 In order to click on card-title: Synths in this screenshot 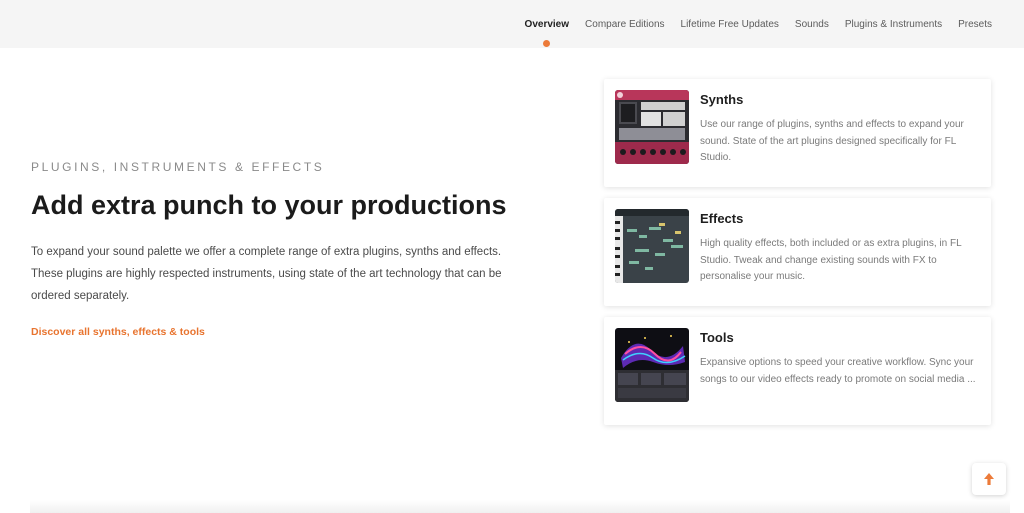, I will do `click(722, 99)`.